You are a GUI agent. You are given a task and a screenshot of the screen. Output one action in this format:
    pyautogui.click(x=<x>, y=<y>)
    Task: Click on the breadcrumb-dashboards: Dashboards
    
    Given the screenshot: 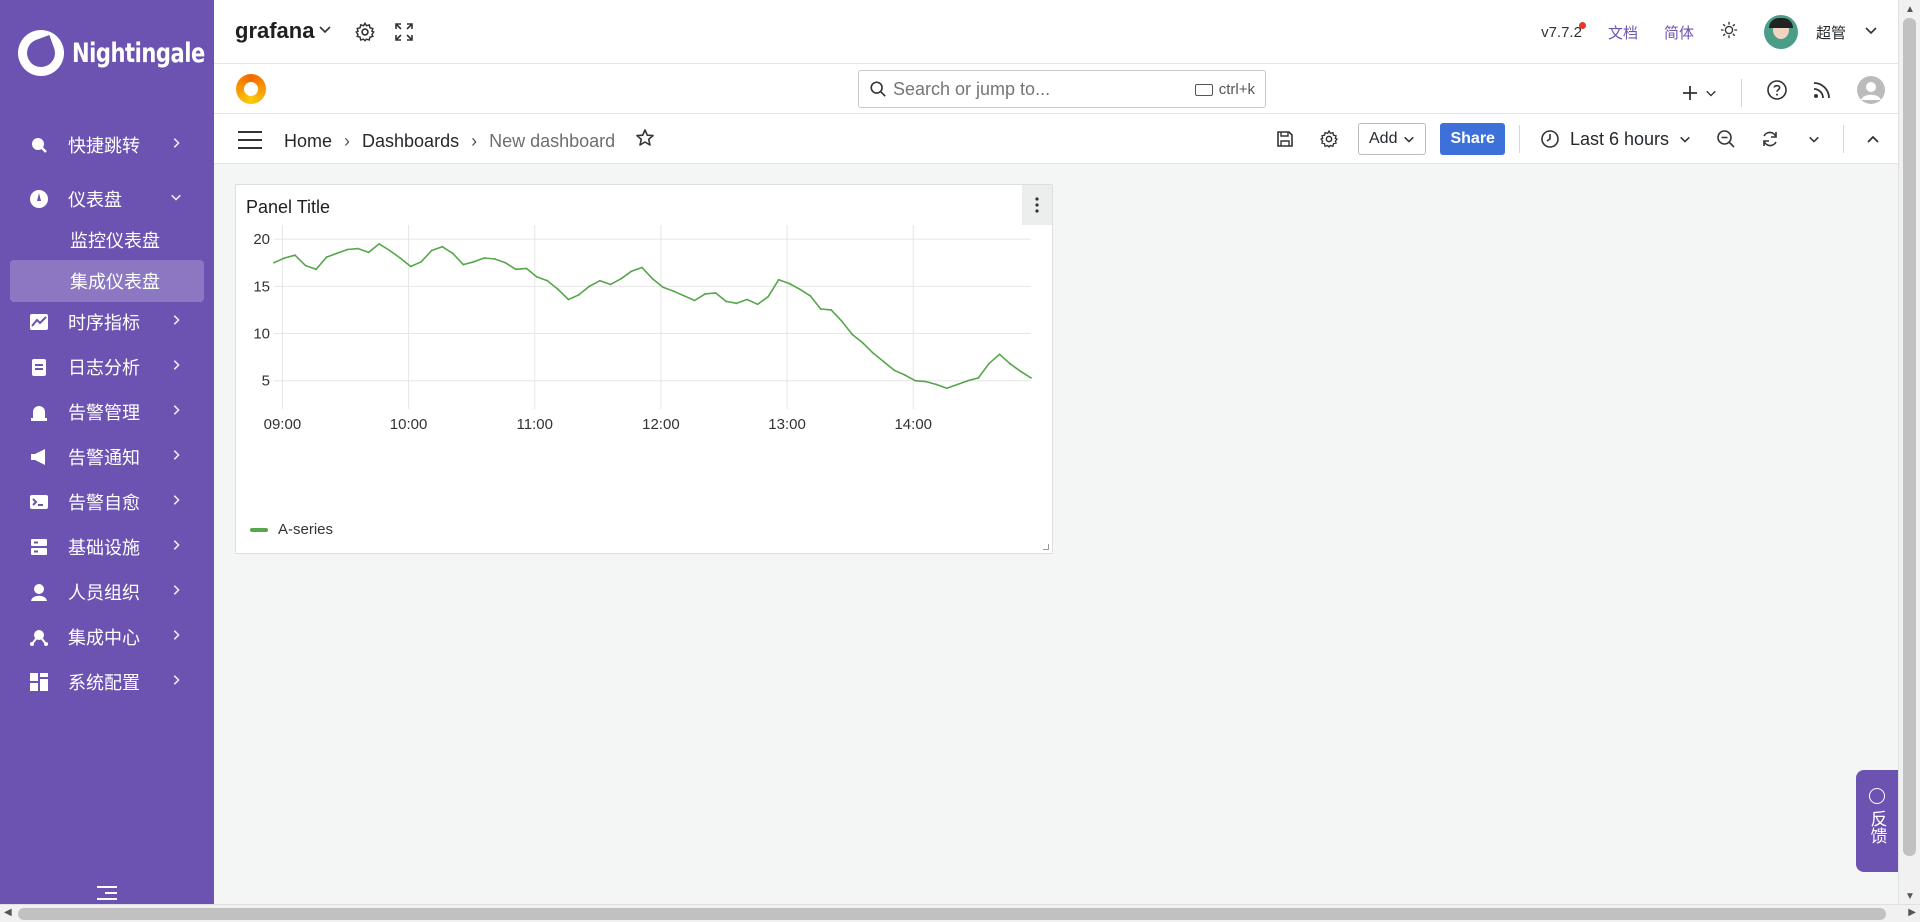 What is the action you would take?
    pyautogui.click(x=410, y=141)
    